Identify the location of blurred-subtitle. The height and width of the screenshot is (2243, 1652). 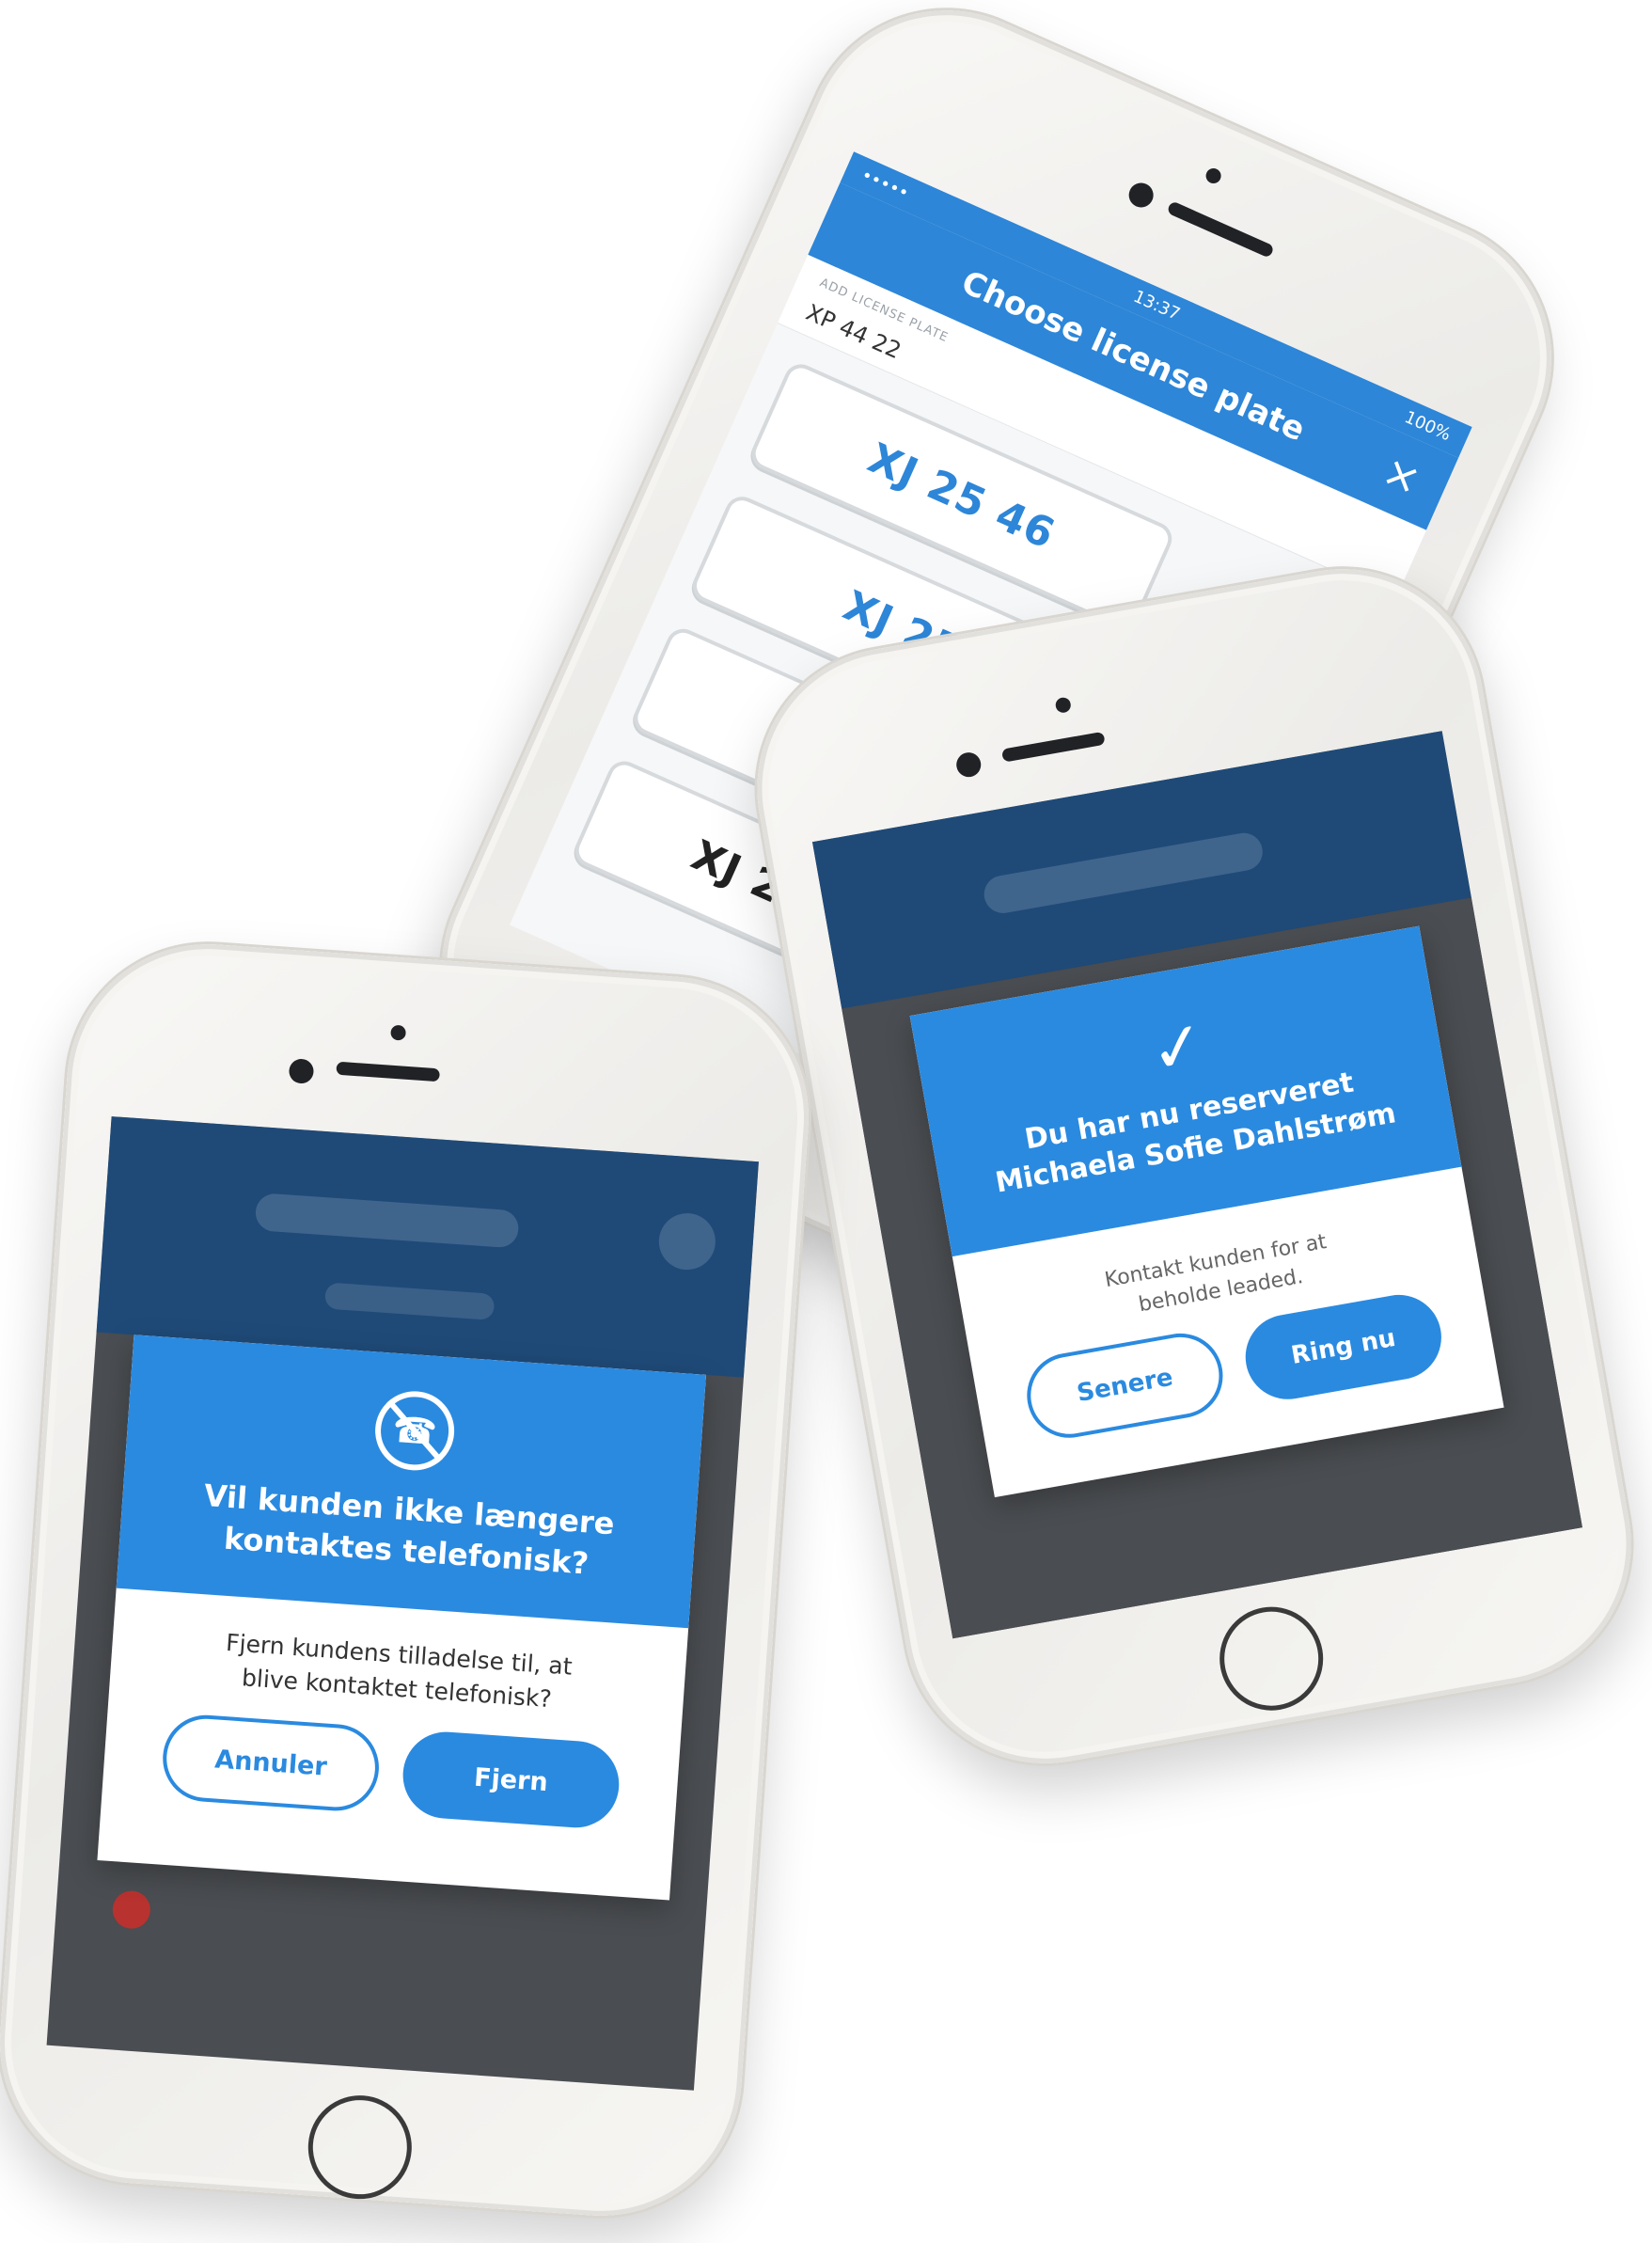
(410, 1301).